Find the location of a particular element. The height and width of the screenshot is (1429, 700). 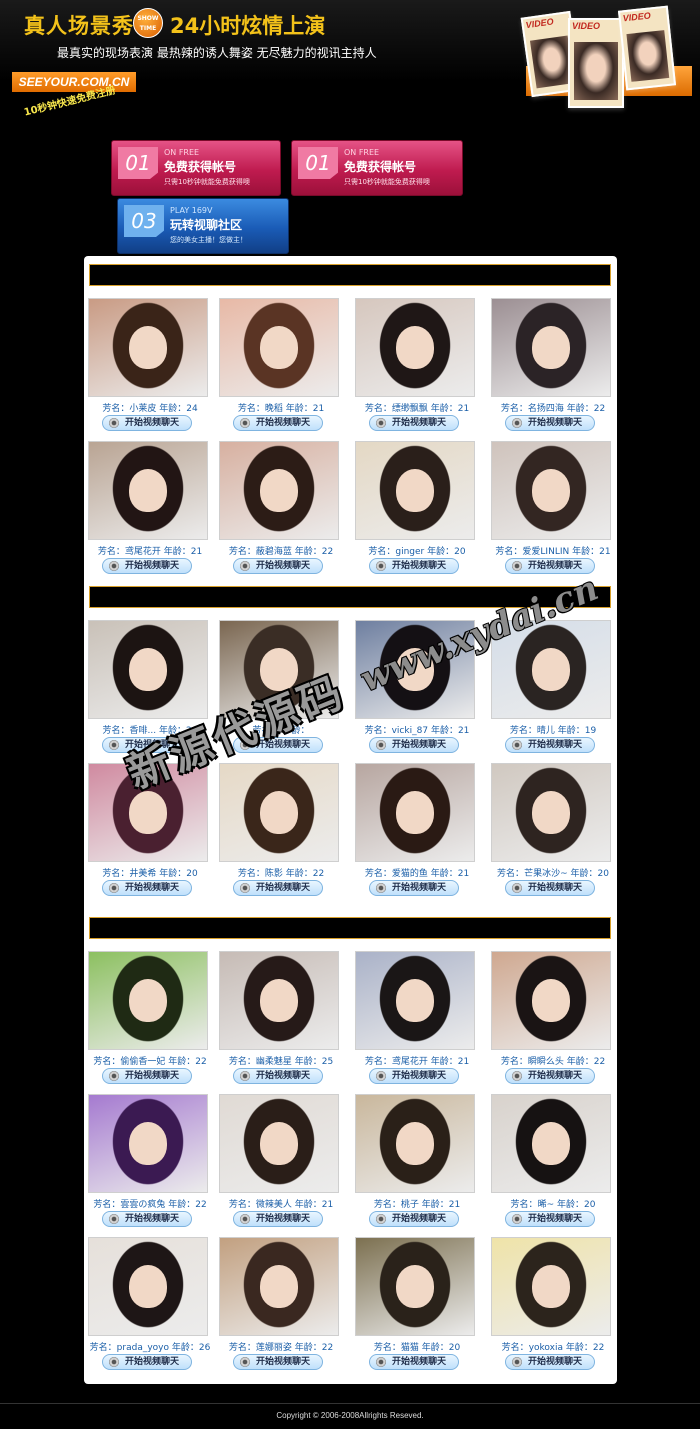

host-card: 芳名： 年龄： 开始视频聊天 is located at coordinates (283, 687).